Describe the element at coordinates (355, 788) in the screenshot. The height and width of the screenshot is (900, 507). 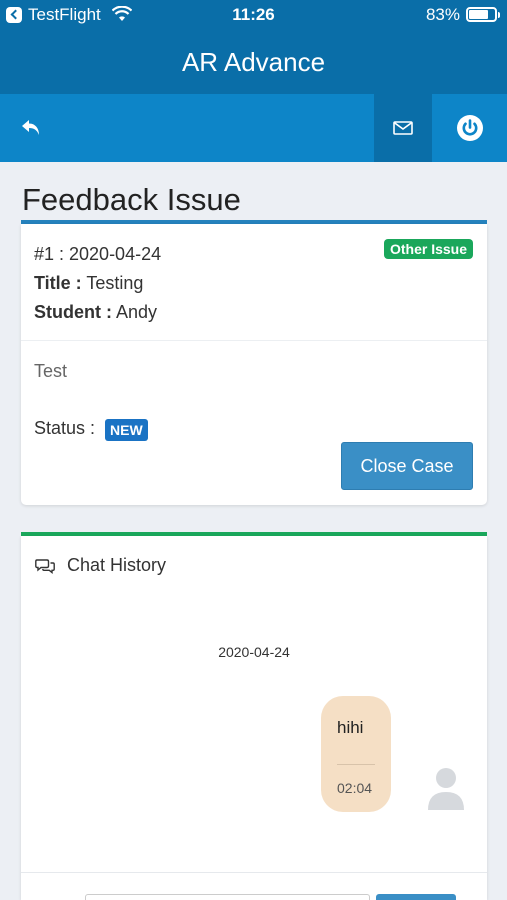
I see `message-time: 02:04` at that location.